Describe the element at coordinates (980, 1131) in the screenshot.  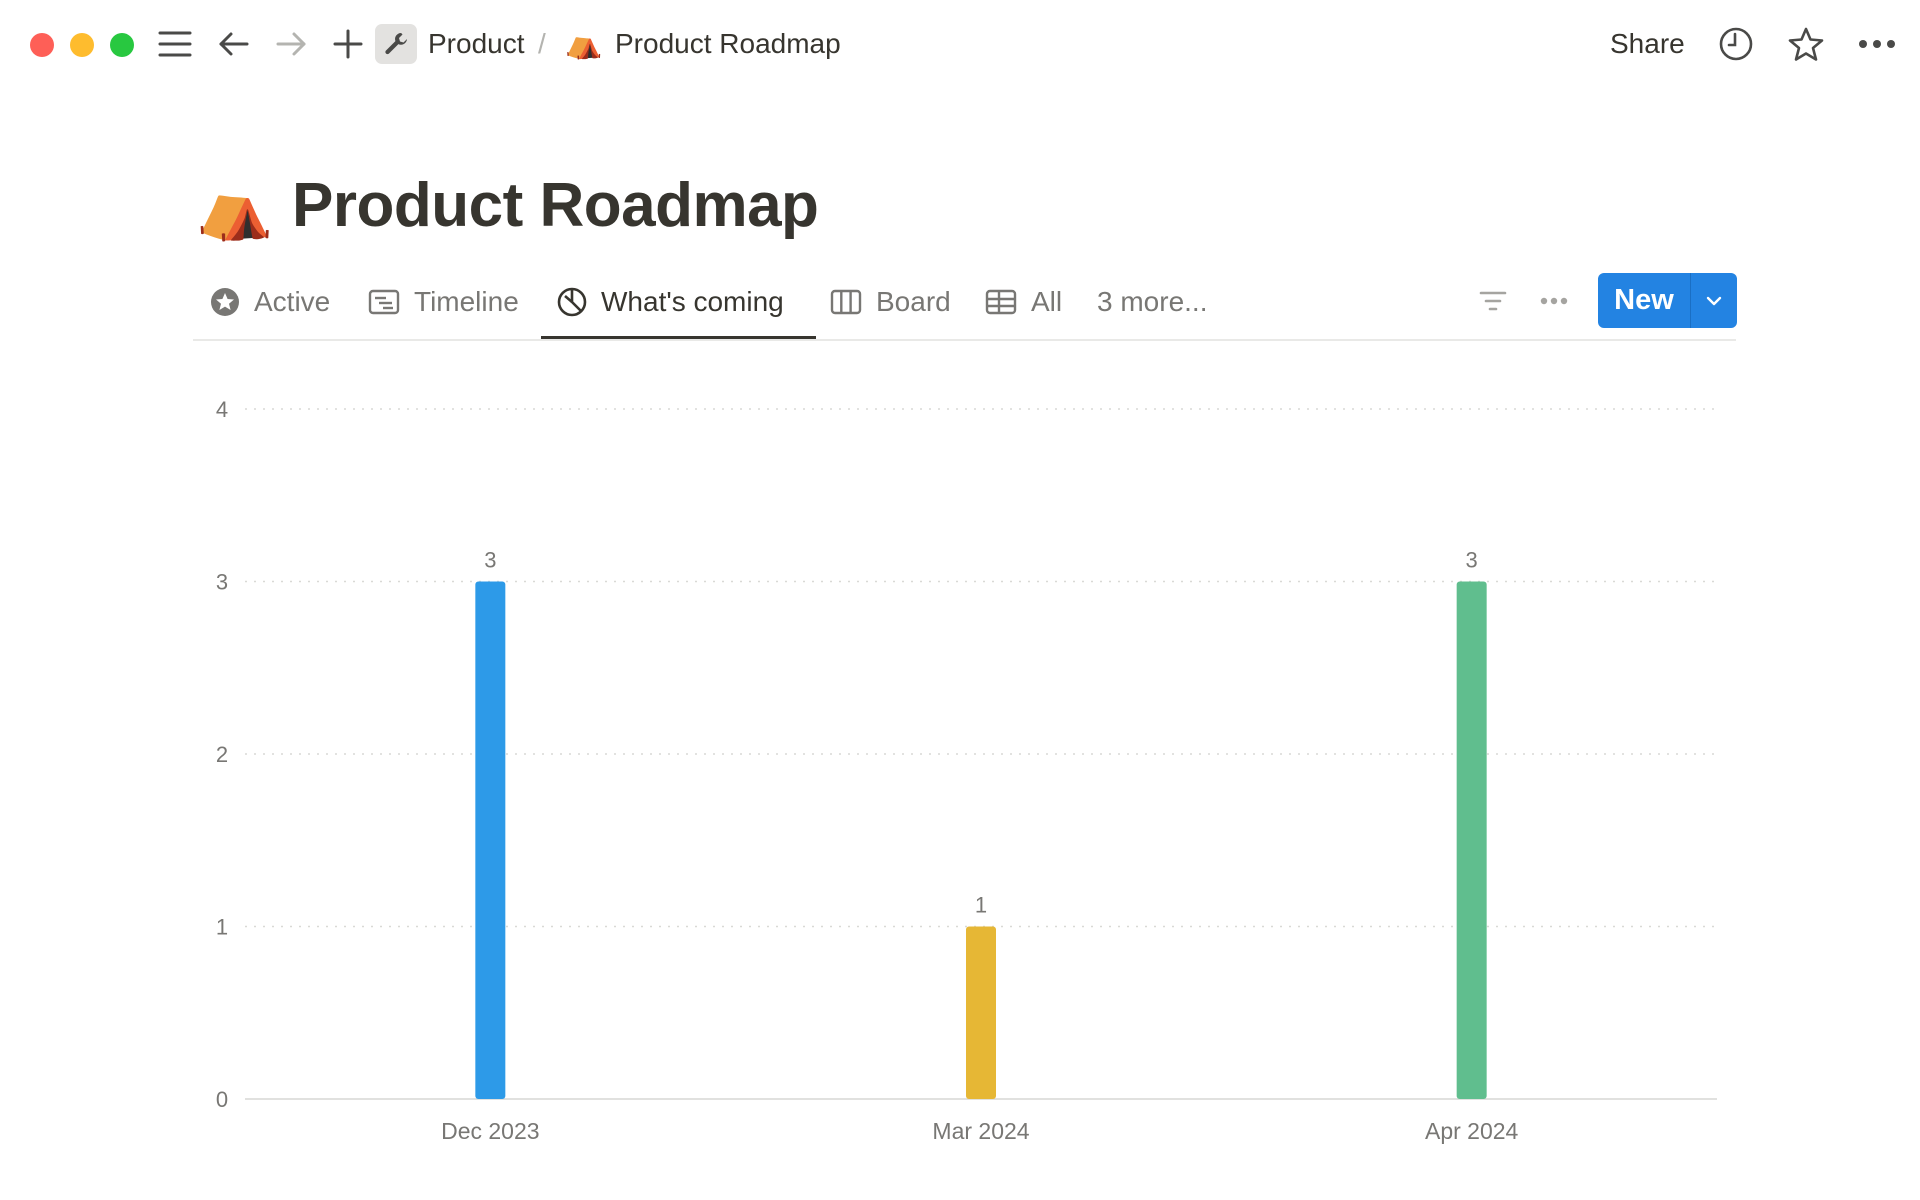
I see `x-tick-label: Mar 2024` at that location.